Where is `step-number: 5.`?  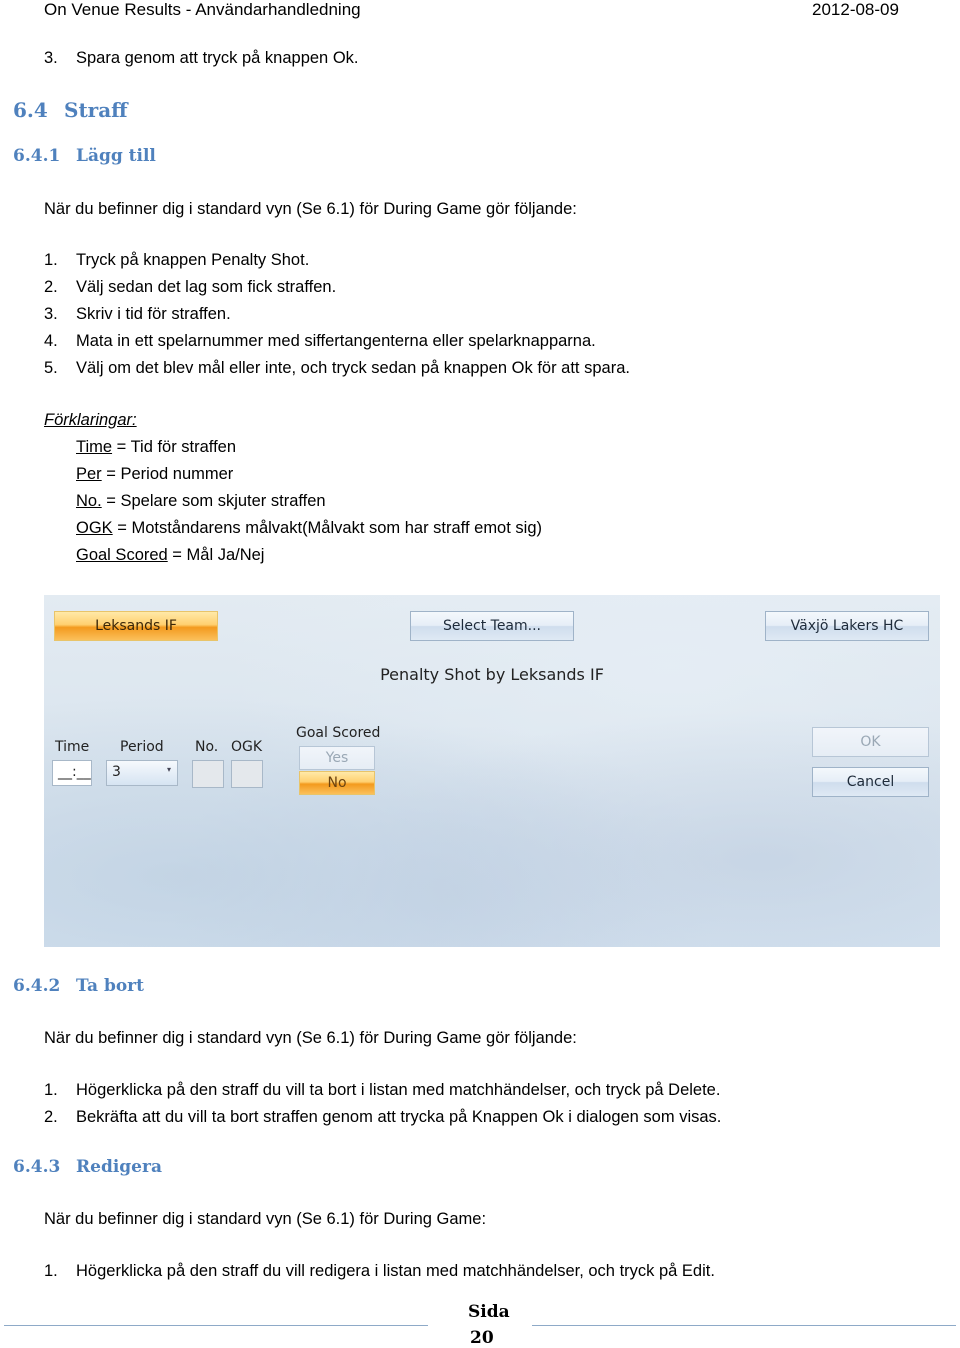 step-number: 5. is located at coordinates (51, 368).